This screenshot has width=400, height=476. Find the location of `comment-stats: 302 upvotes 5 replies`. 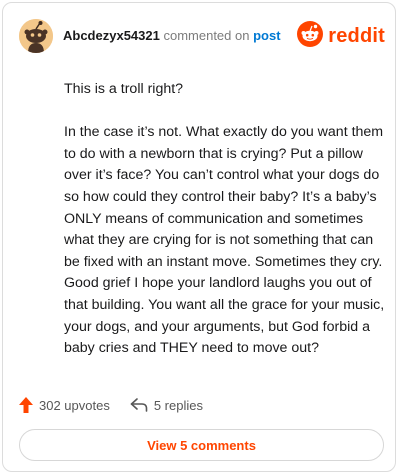

comment-stats: 302 upvotes 5 replies is located at coordinates (199, 405).